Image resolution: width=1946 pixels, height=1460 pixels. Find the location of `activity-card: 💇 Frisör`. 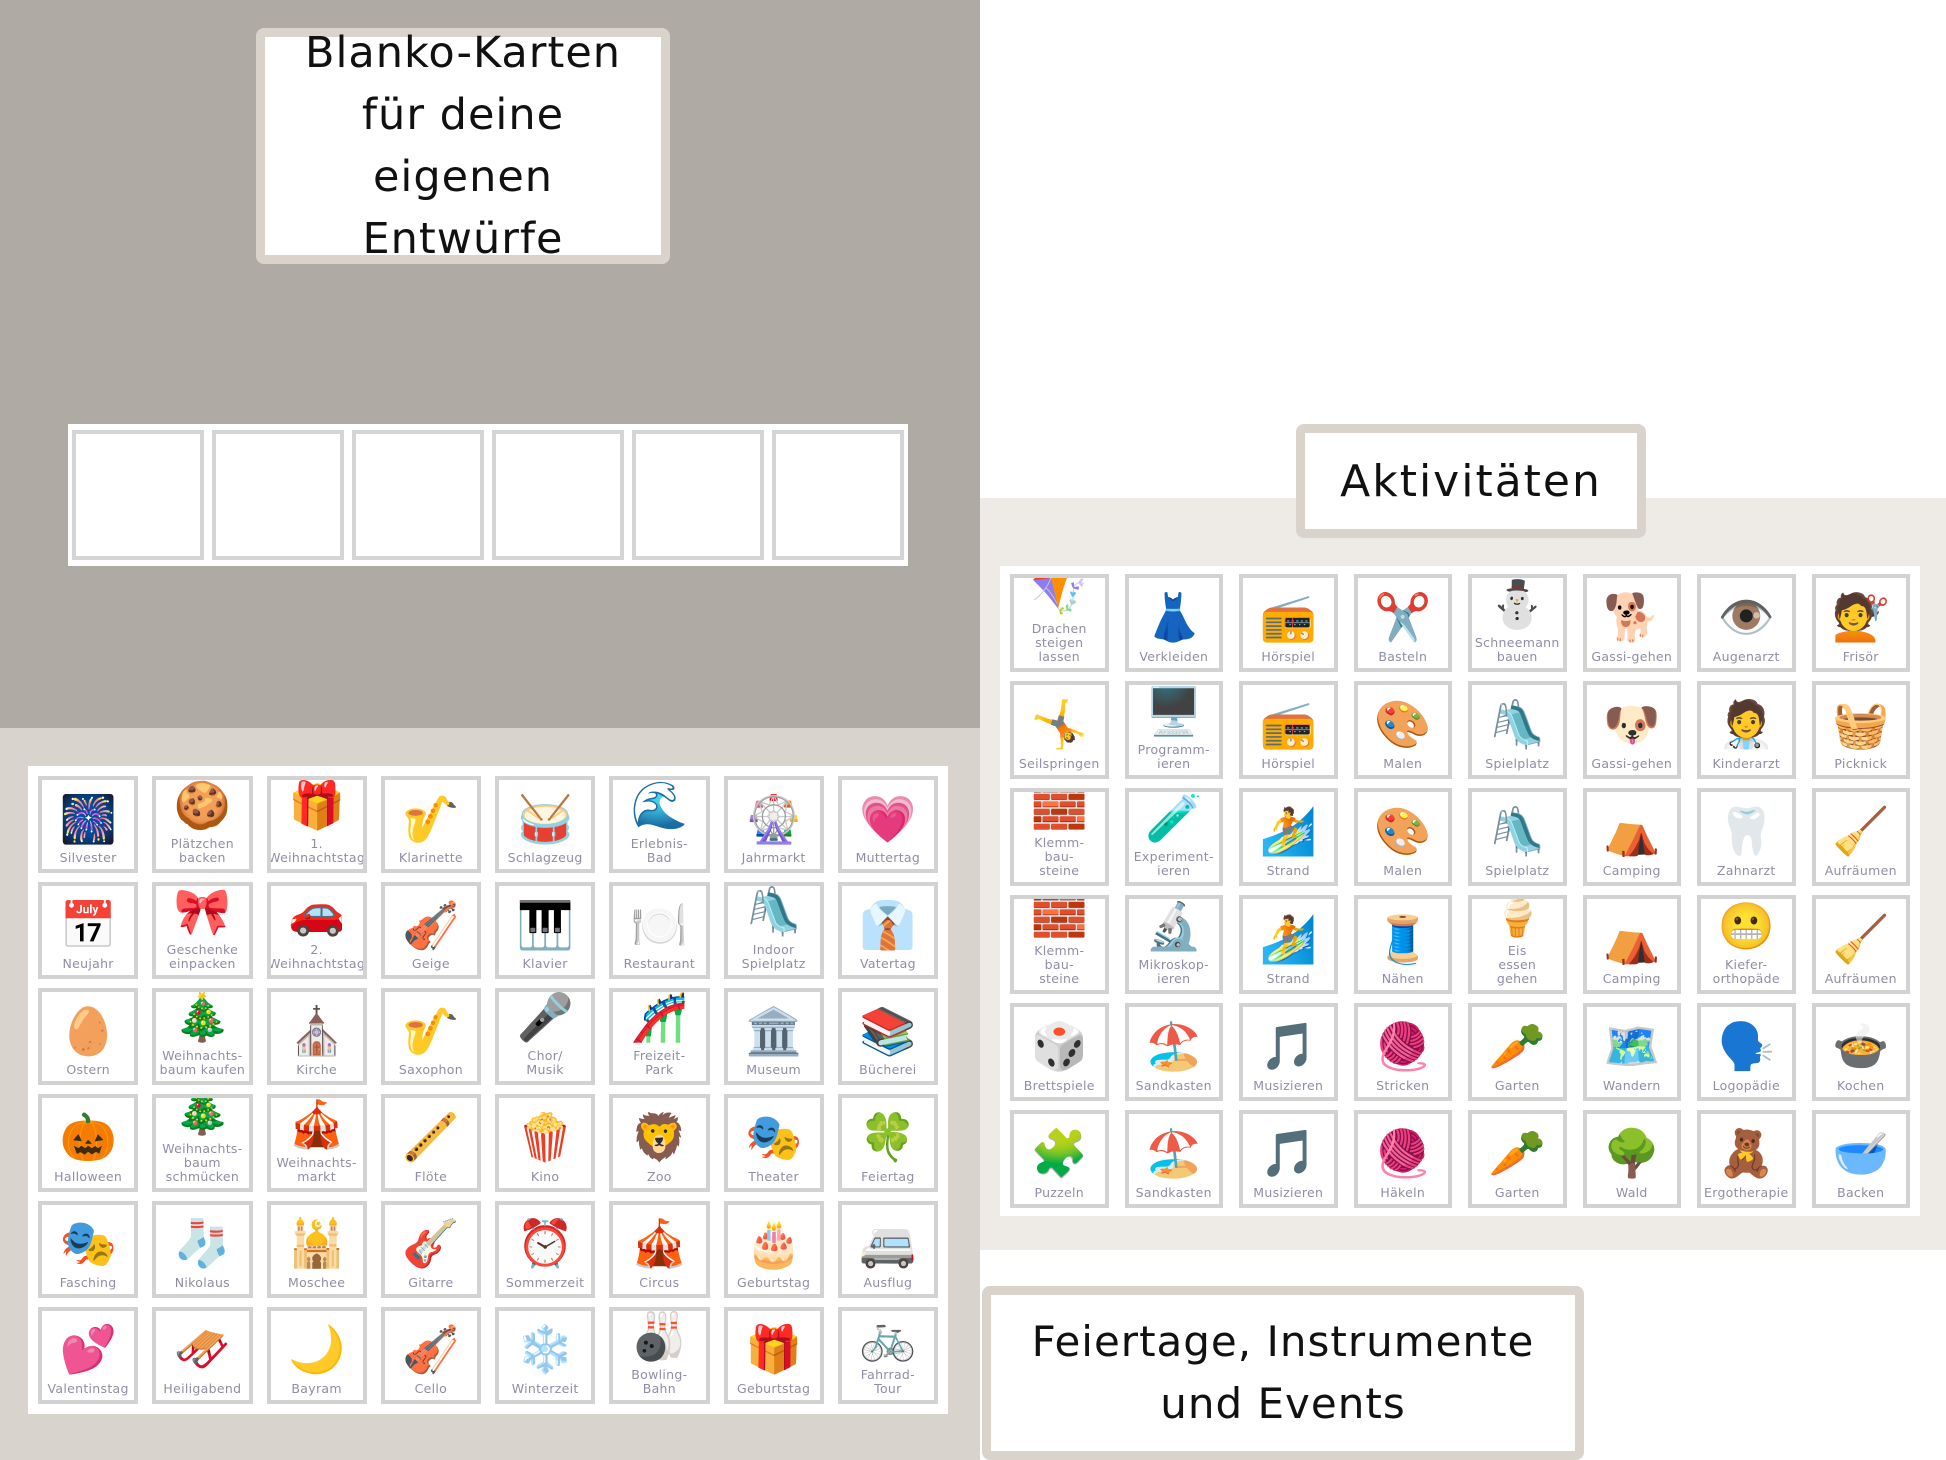

activity-card: 💇 Frisör is located at coordinates (1860, 623).